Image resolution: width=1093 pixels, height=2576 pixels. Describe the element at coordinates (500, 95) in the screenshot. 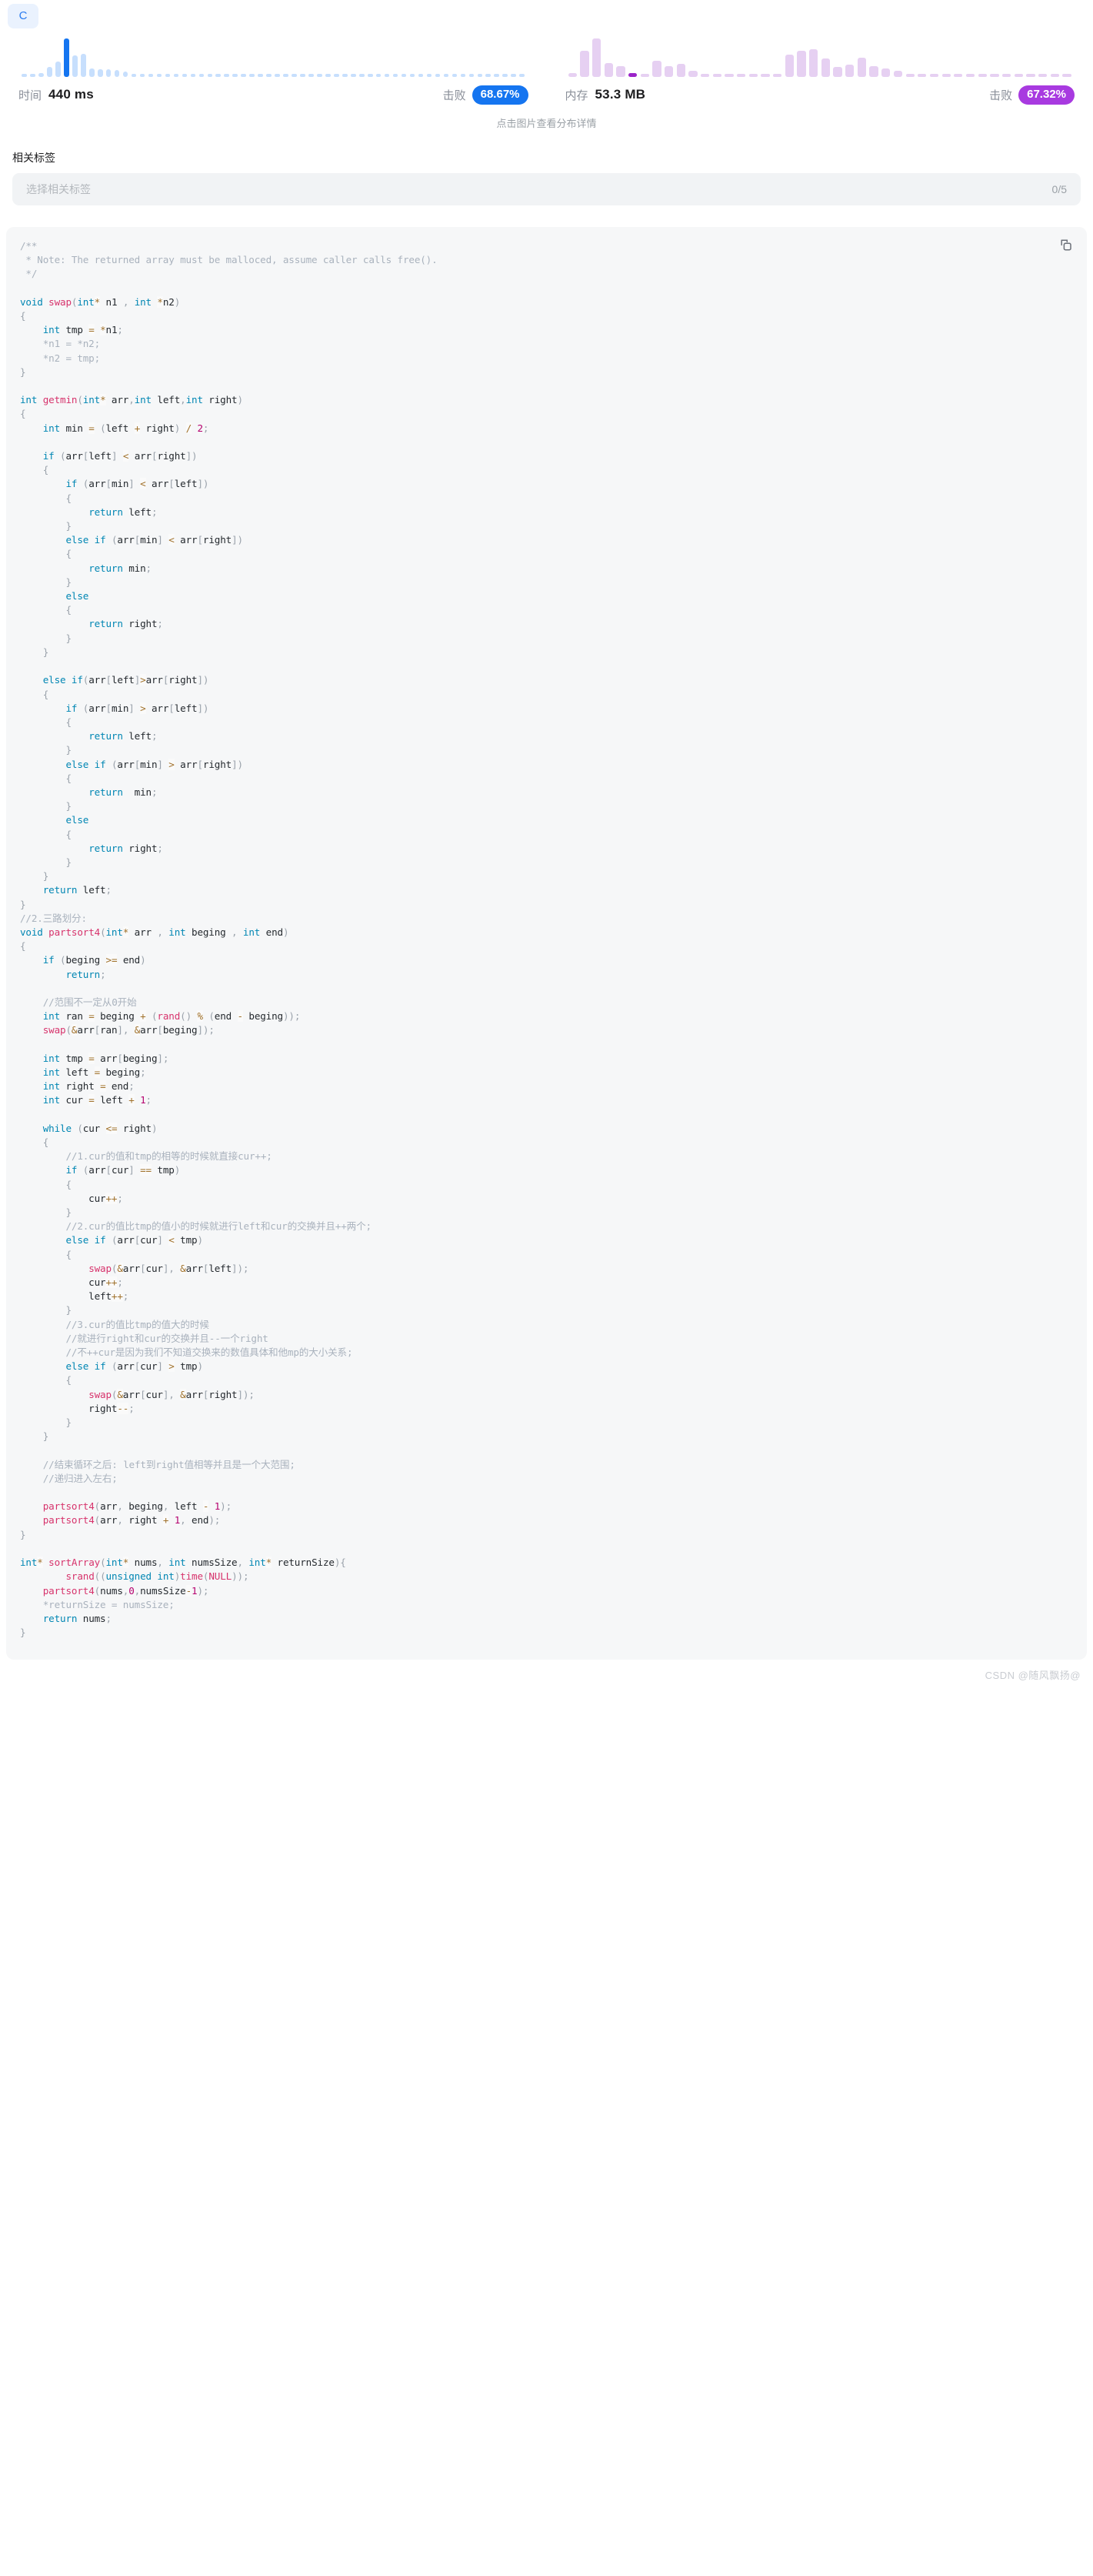

I see `time-beat-badge: 68.67%` at that location.